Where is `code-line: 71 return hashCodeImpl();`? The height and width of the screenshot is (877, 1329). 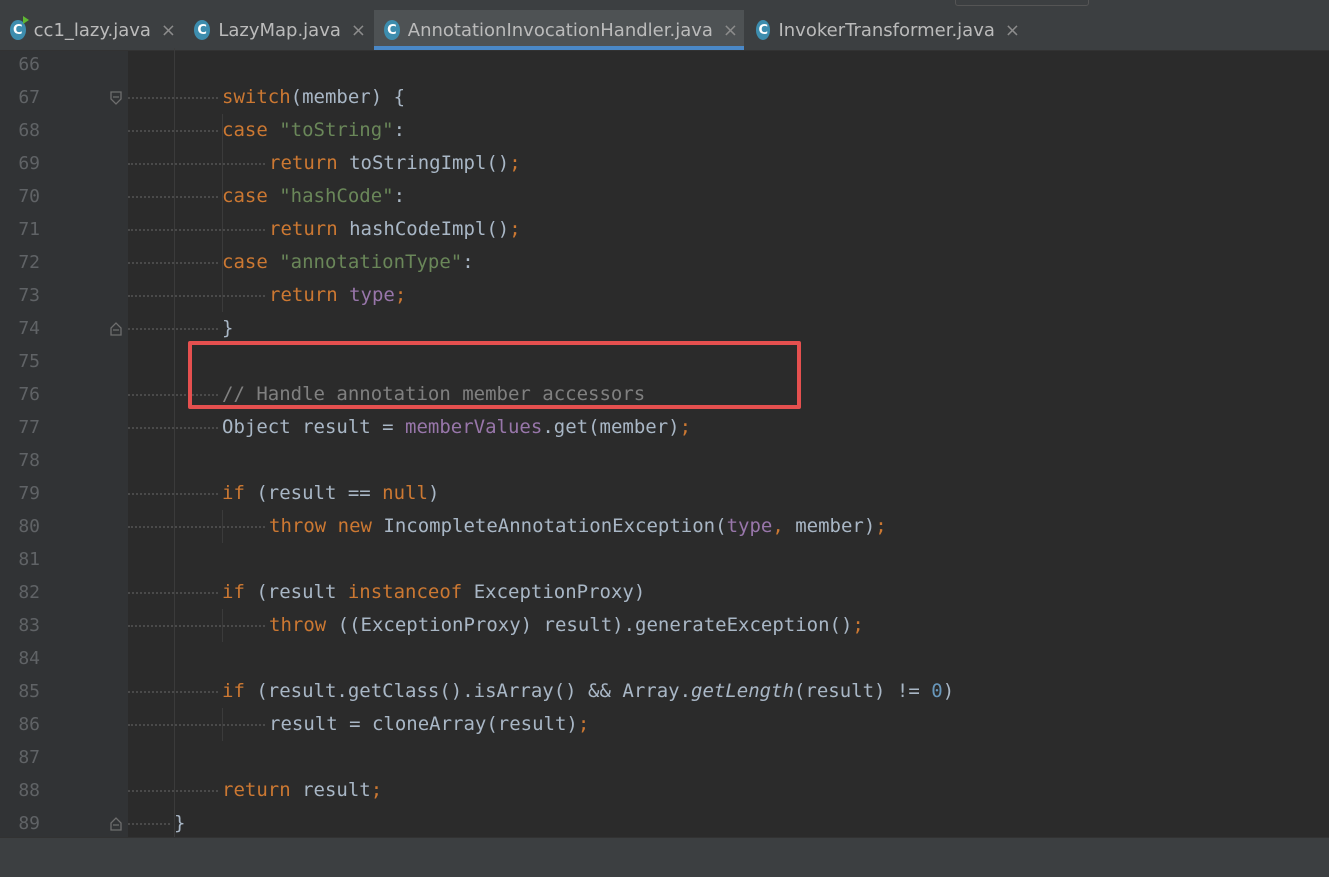 code-line: 71 return hashCodeImpl(); is located at coordinates (664, 229).